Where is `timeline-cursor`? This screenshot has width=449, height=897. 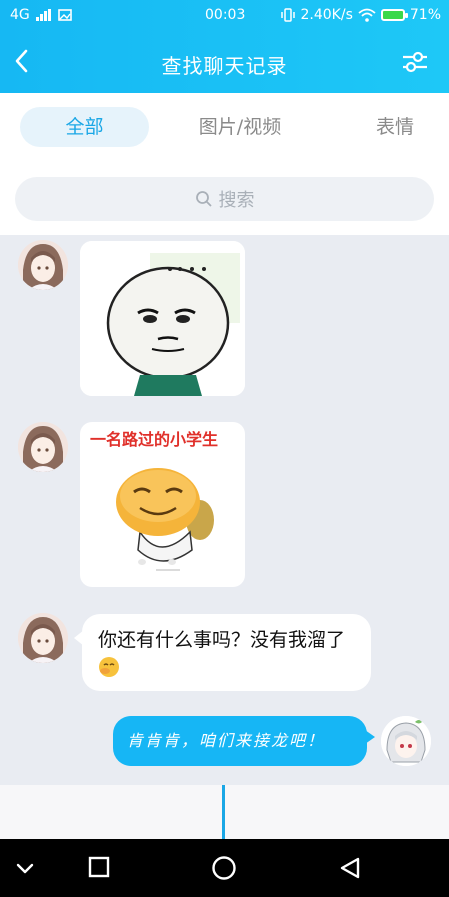
timeline-cursor is located at coordinates (223, 812).